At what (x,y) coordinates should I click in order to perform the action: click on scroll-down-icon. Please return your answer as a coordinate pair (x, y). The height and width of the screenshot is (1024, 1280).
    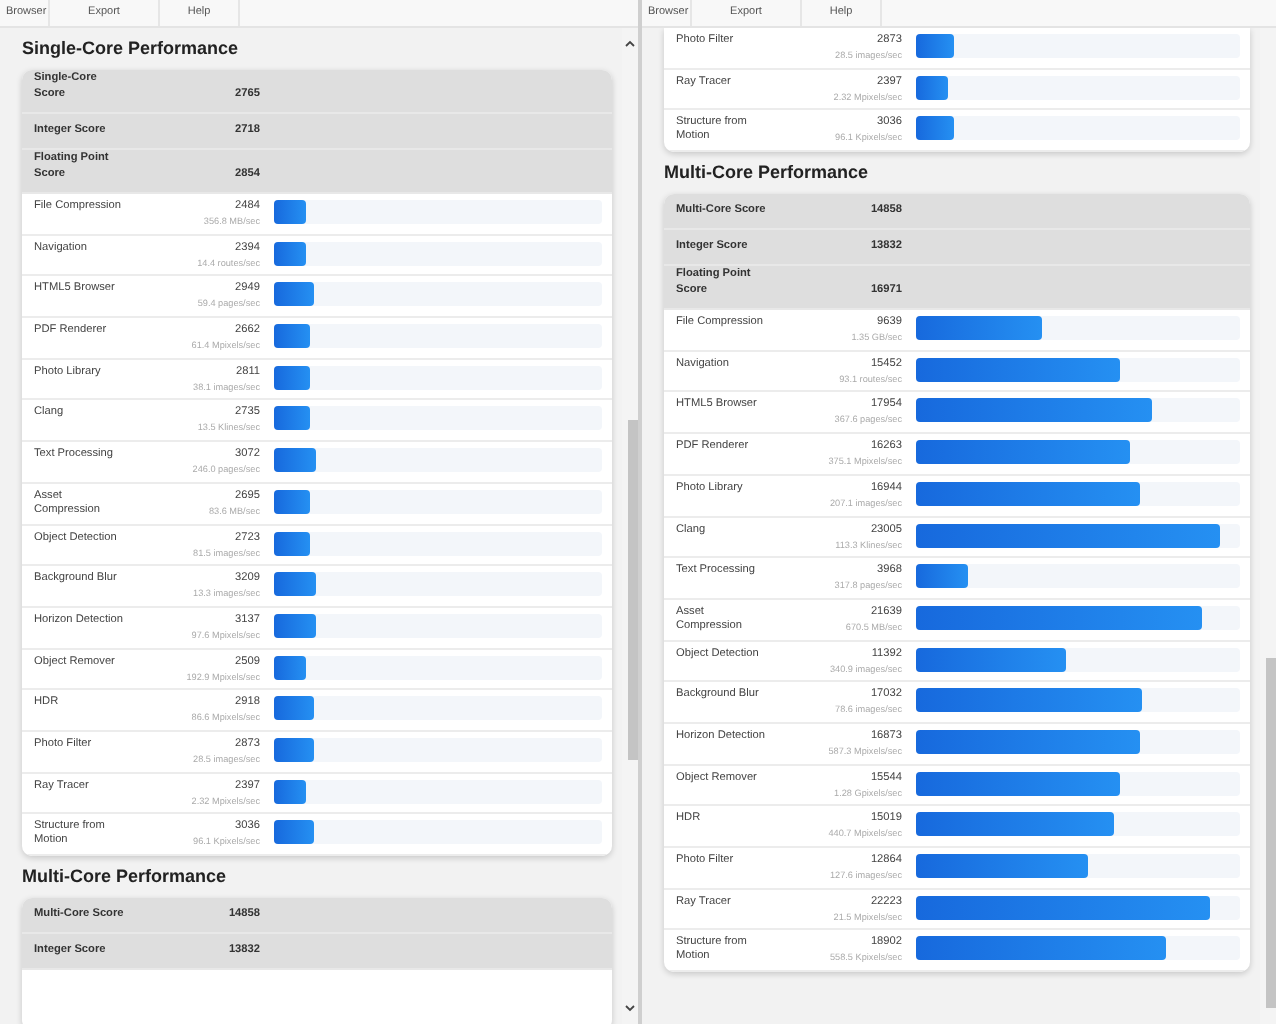
    Looking at the image, I should click on (630, 1008).